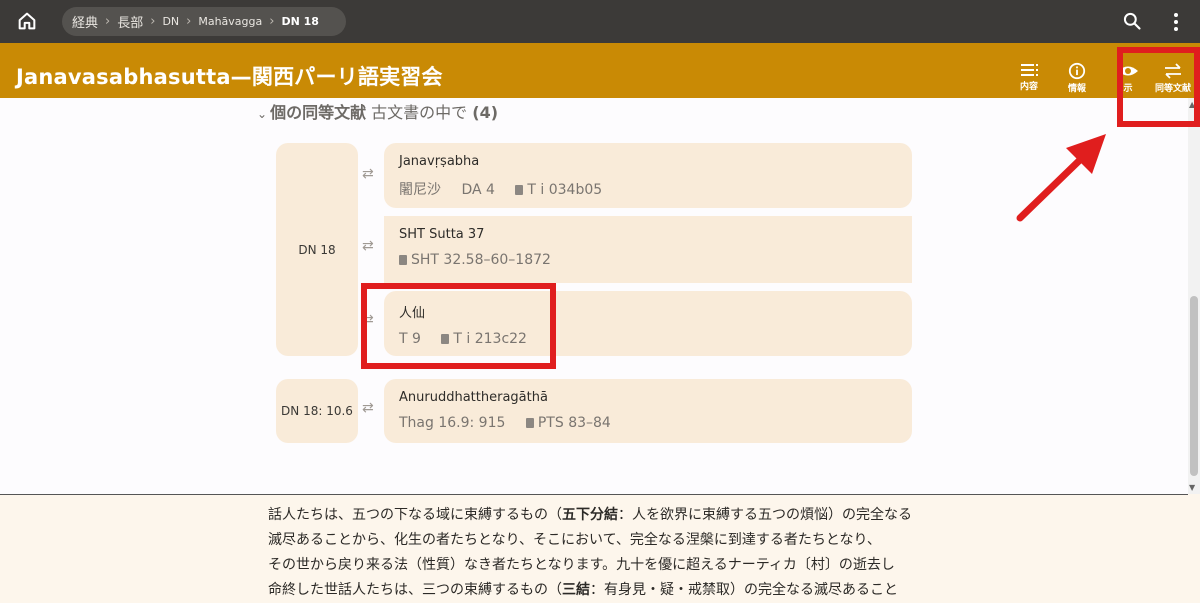 This screenshot has height=603, width=1200. What do you see at coordinates (481, 260) in the screenshot?
I see `parallel-book-ref: SHT 32.58–60–1872` at bounding box center [481, 260].